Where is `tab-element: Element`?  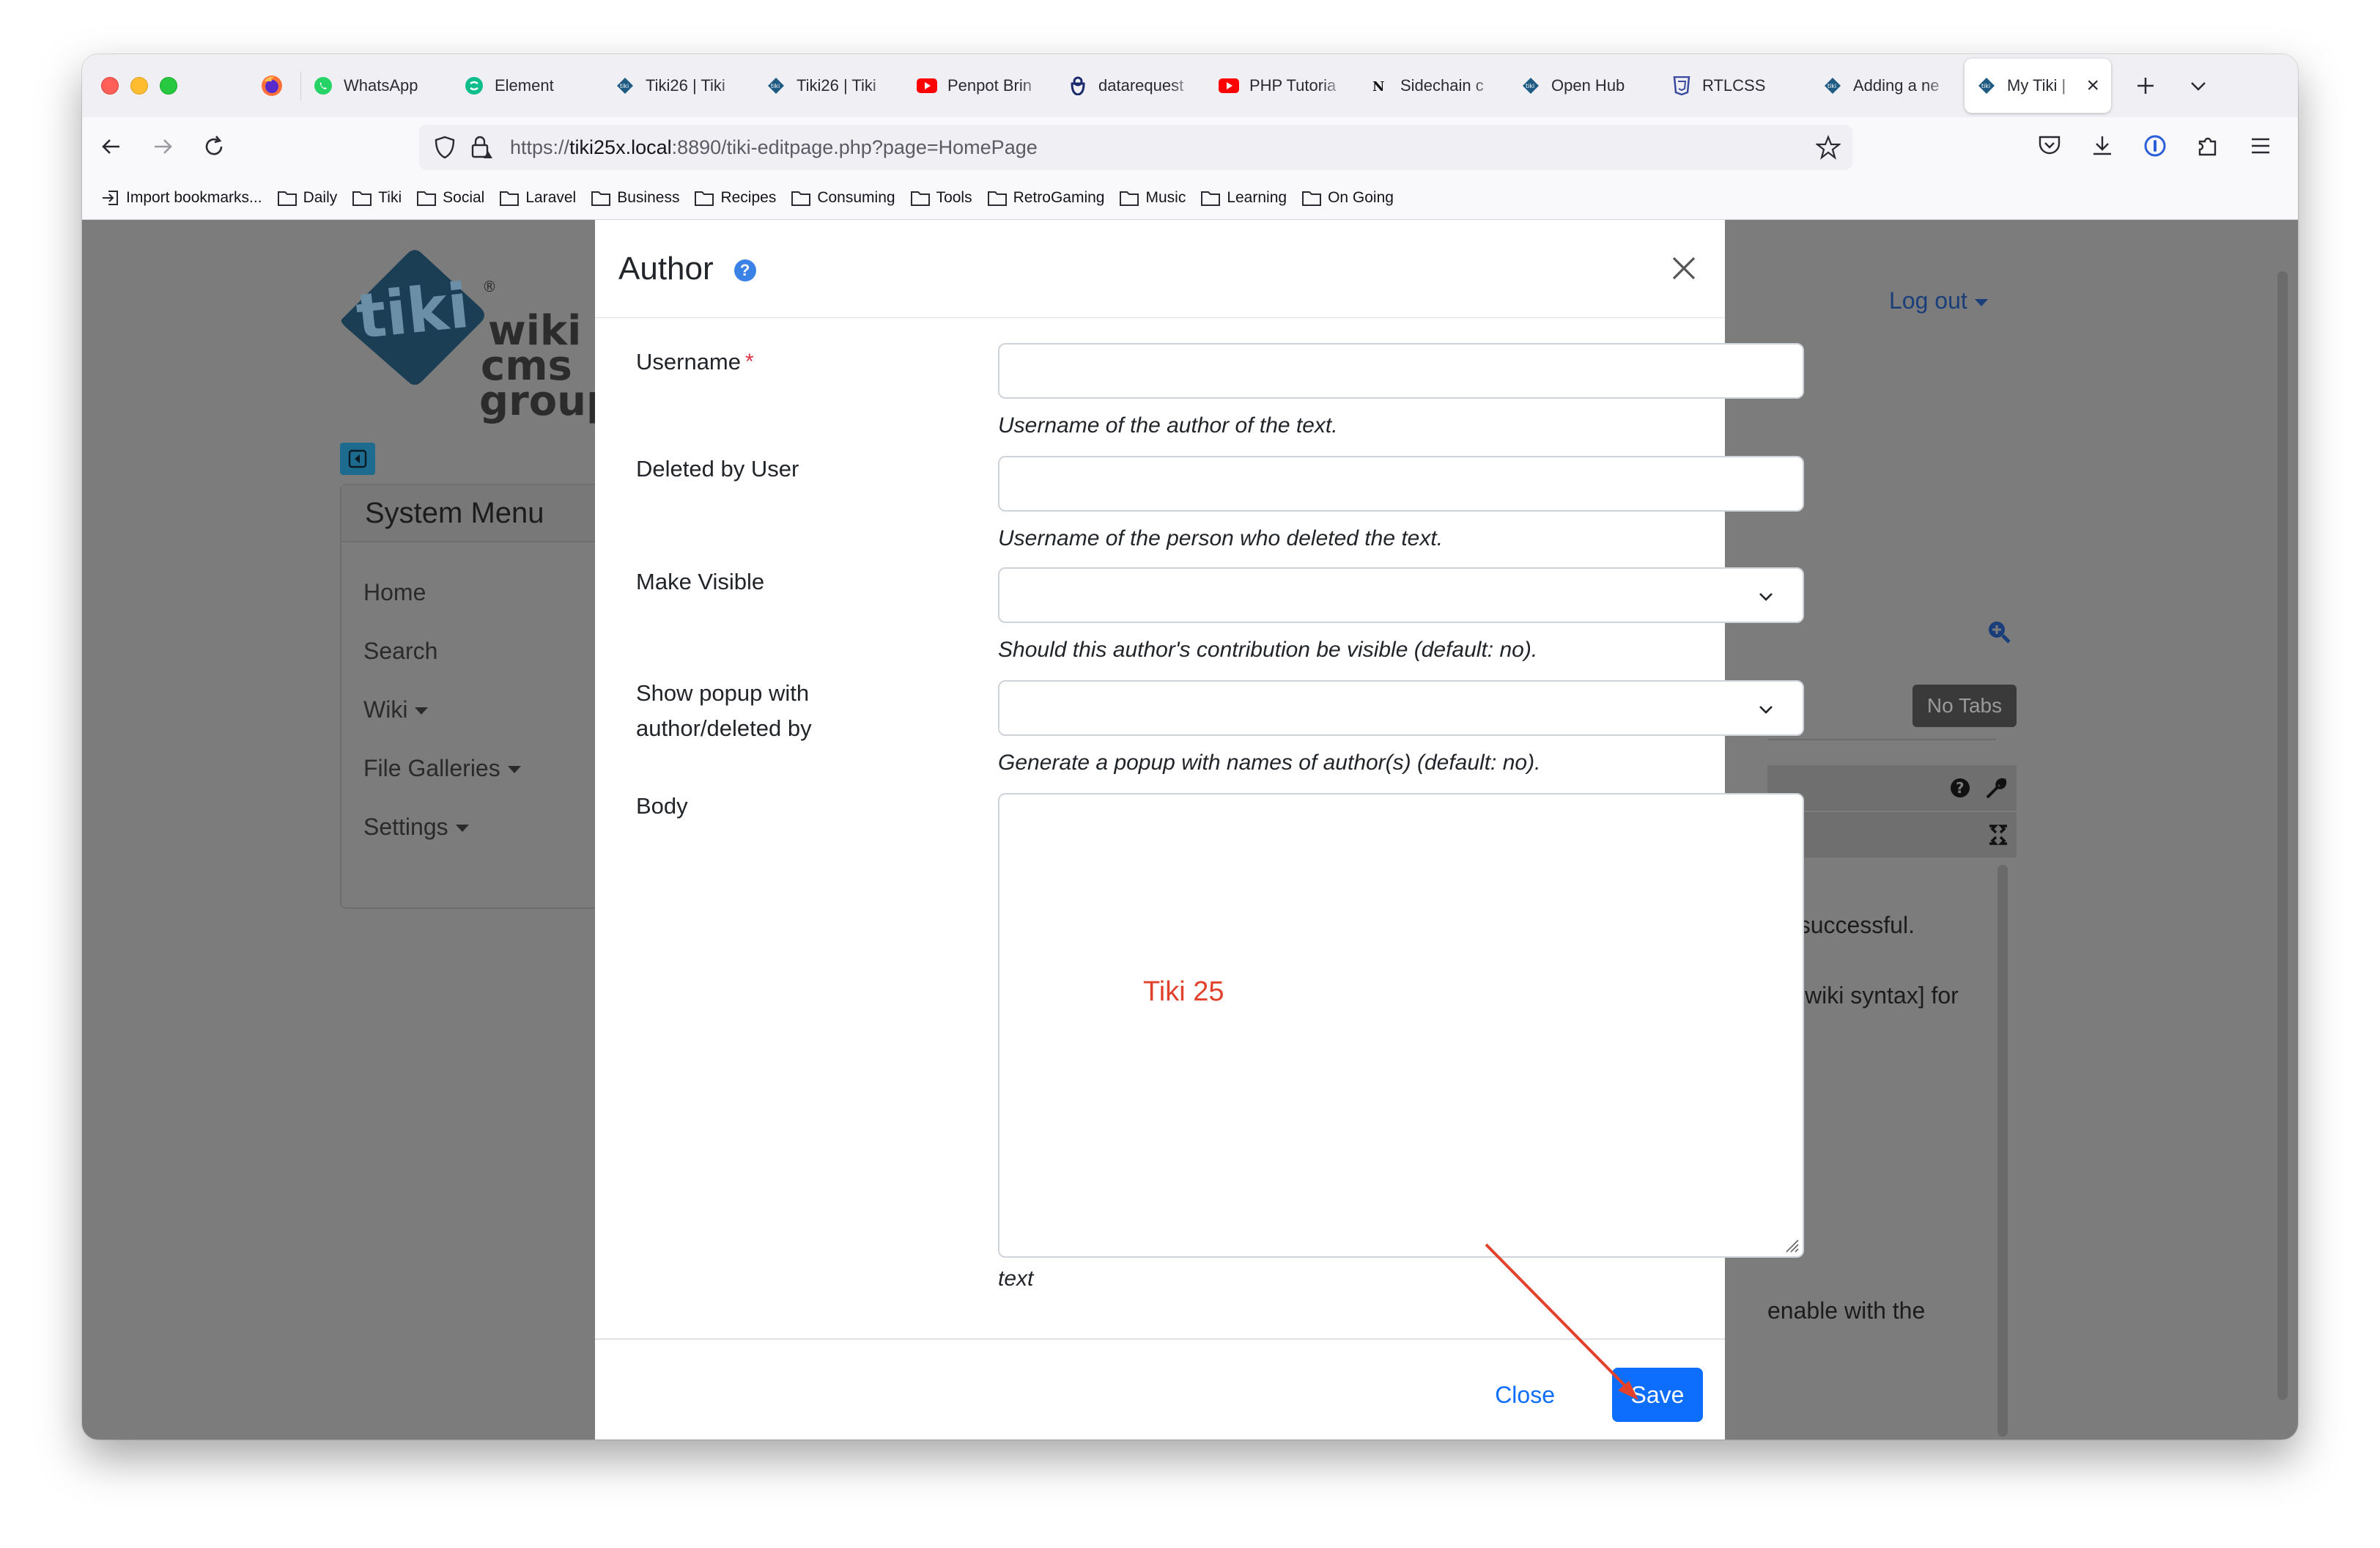
tab-element: Element is located at coordinates (527, 86).